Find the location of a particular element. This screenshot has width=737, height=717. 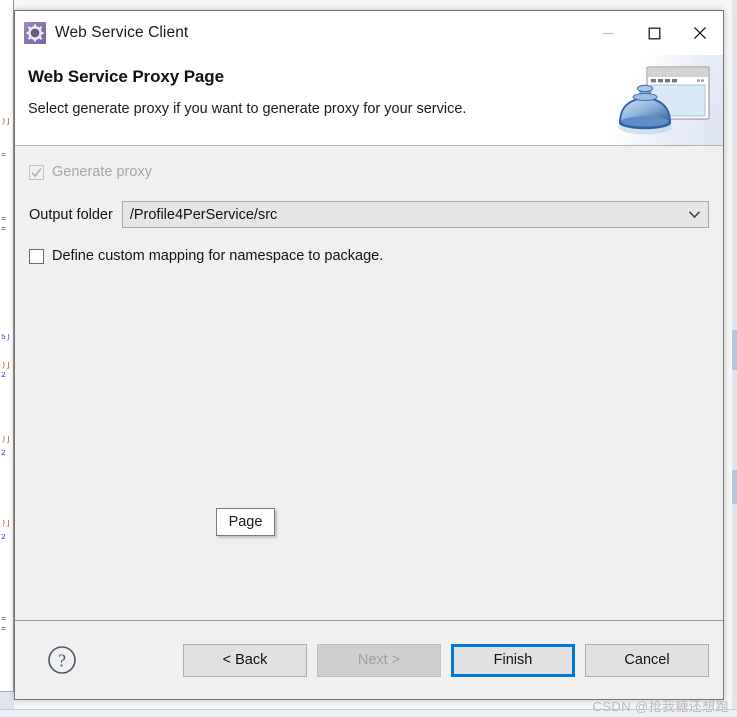

generate-proxy-checkbox is located at coordinates (36, 172).